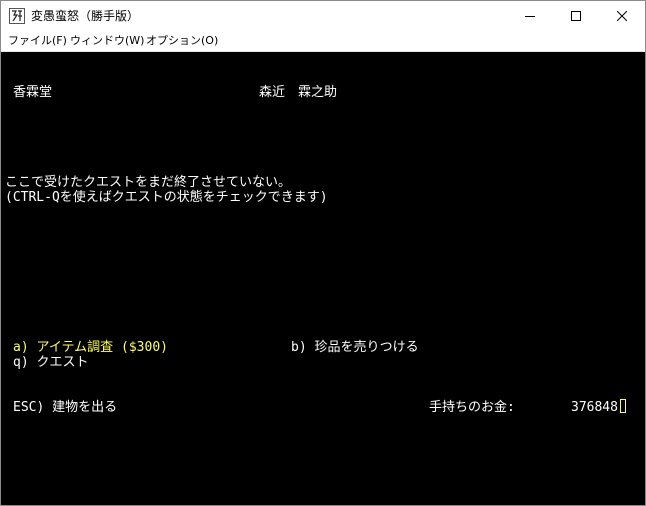 This screenshot has height=506, width=646. I want to click on close-icon, so click(622, 16).